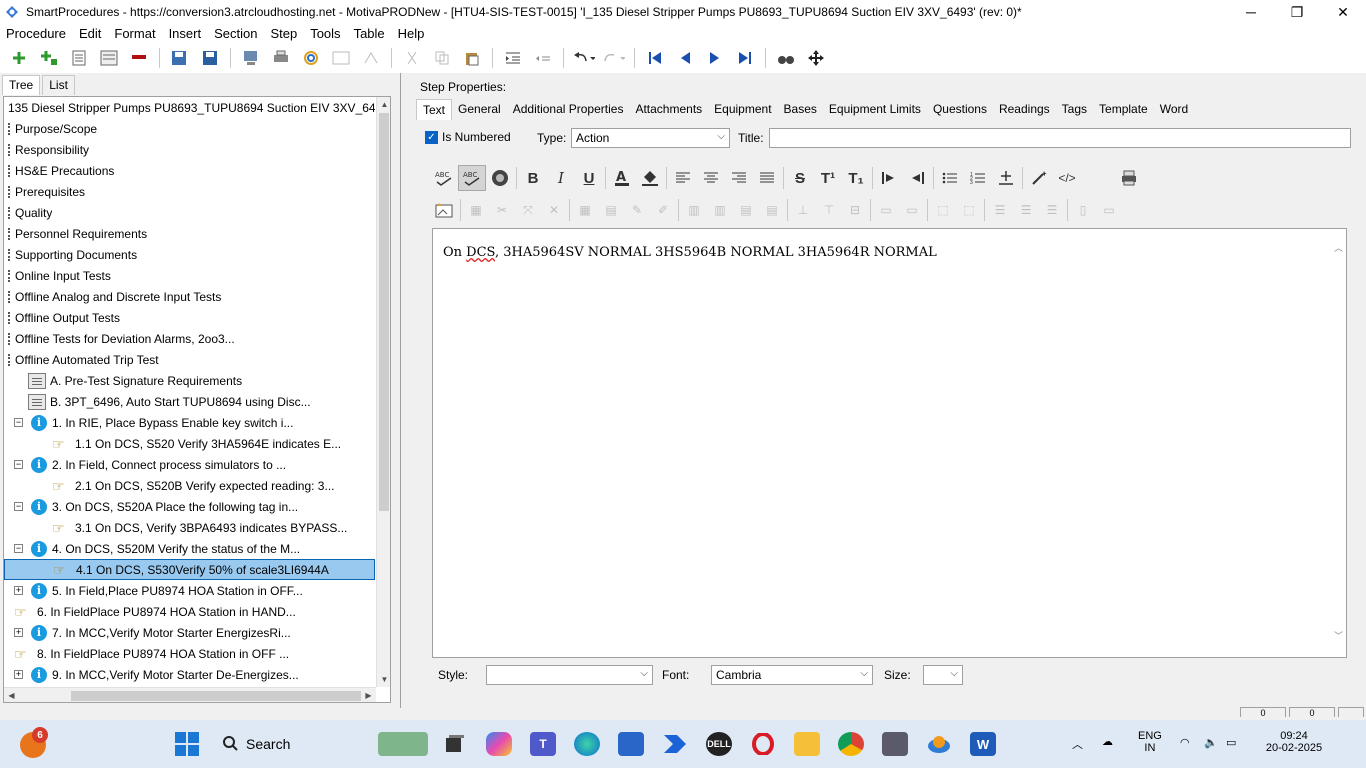  What do you see at coordinates (943, 675) in the screenshot?
I see `size-select: ⌵` at bounding box center [943, 675].